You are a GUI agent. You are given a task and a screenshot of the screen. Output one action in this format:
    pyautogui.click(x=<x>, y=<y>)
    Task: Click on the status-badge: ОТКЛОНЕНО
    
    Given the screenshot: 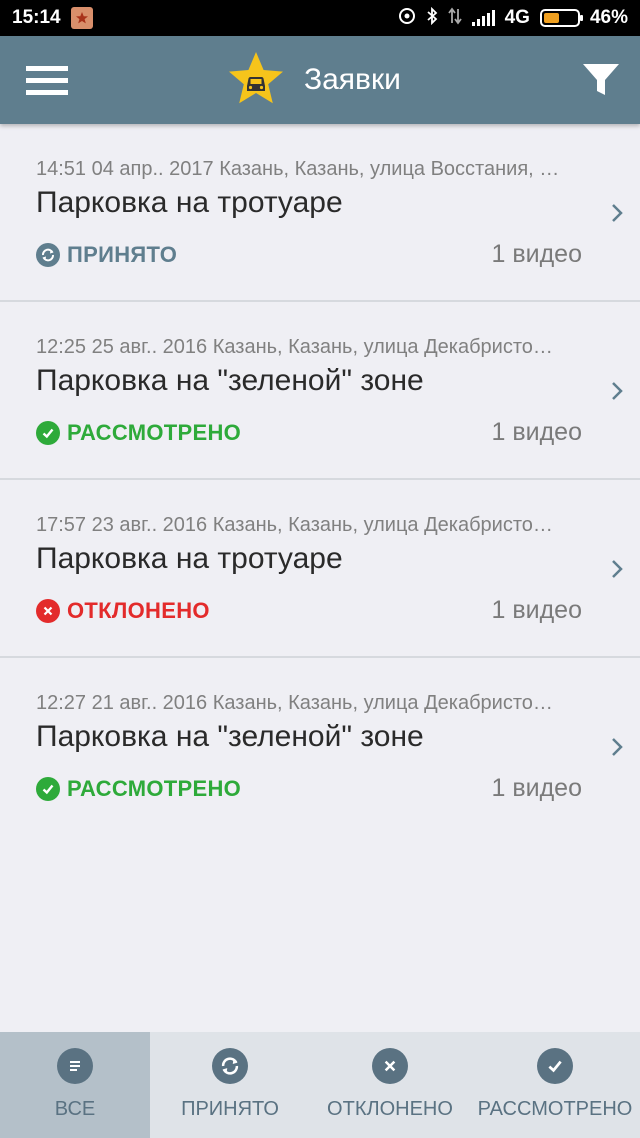 What is the action you would take?
    pyautogui.click(x=123, y=611)
    